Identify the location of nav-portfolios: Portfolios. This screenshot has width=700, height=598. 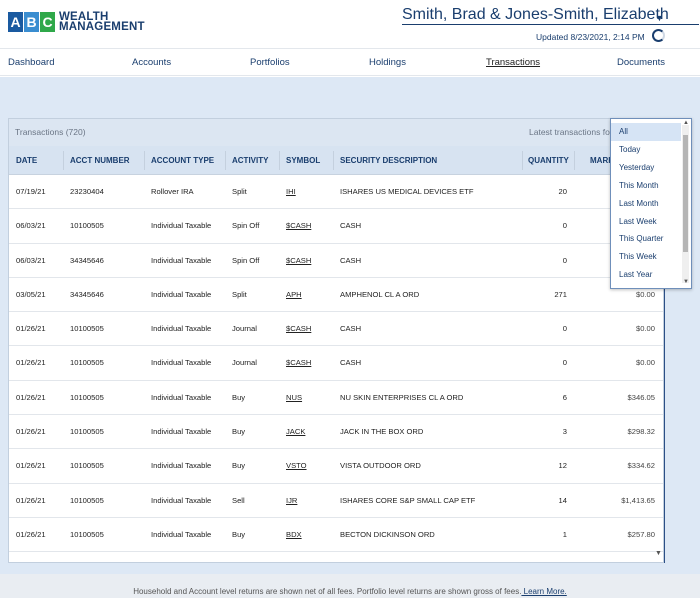
(270, 62).